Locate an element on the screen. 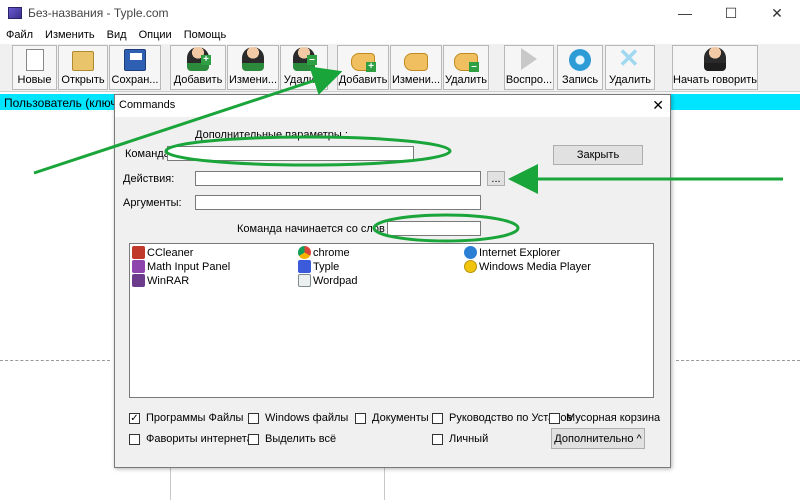 The width and height of the screenshot is (800, 500). list-item: Typle is located at coordinates (318, 266).